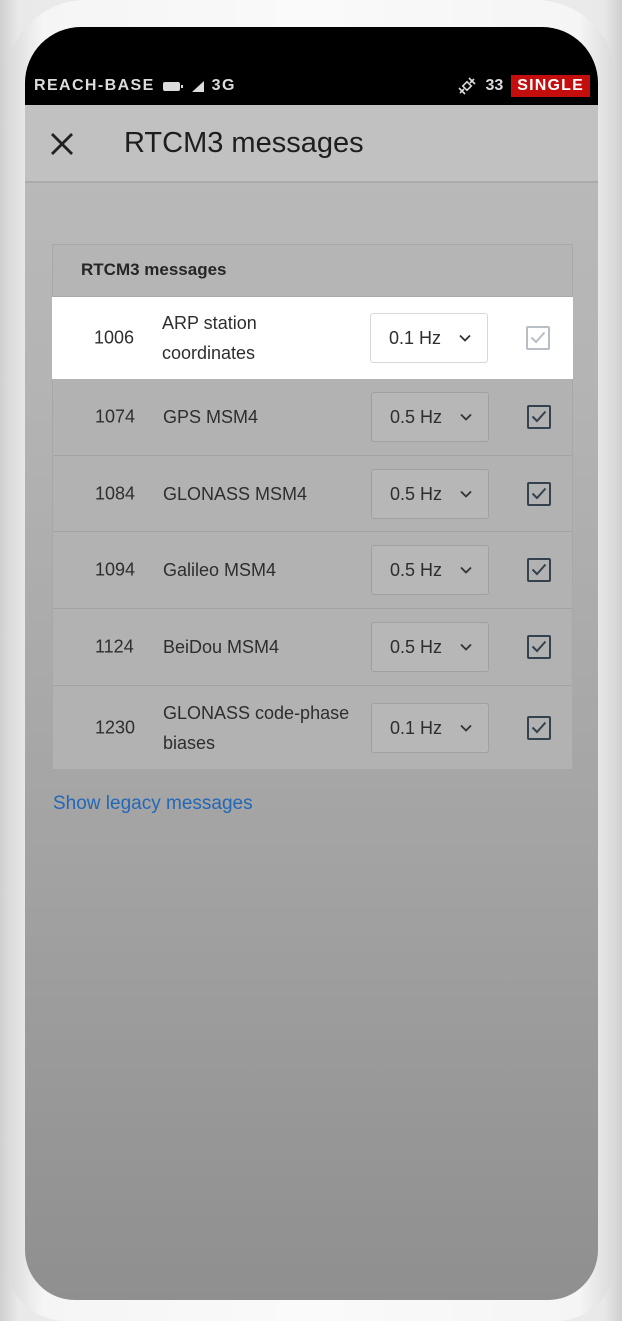 Image resolution: width=622 pixels, height=1321 pixels. What do you see at coordinates (312, 494) in the screenshot?
I see `message-row: 1084 GLONASS MSM4 0.5 Hz` at bounding box center [312, 494].